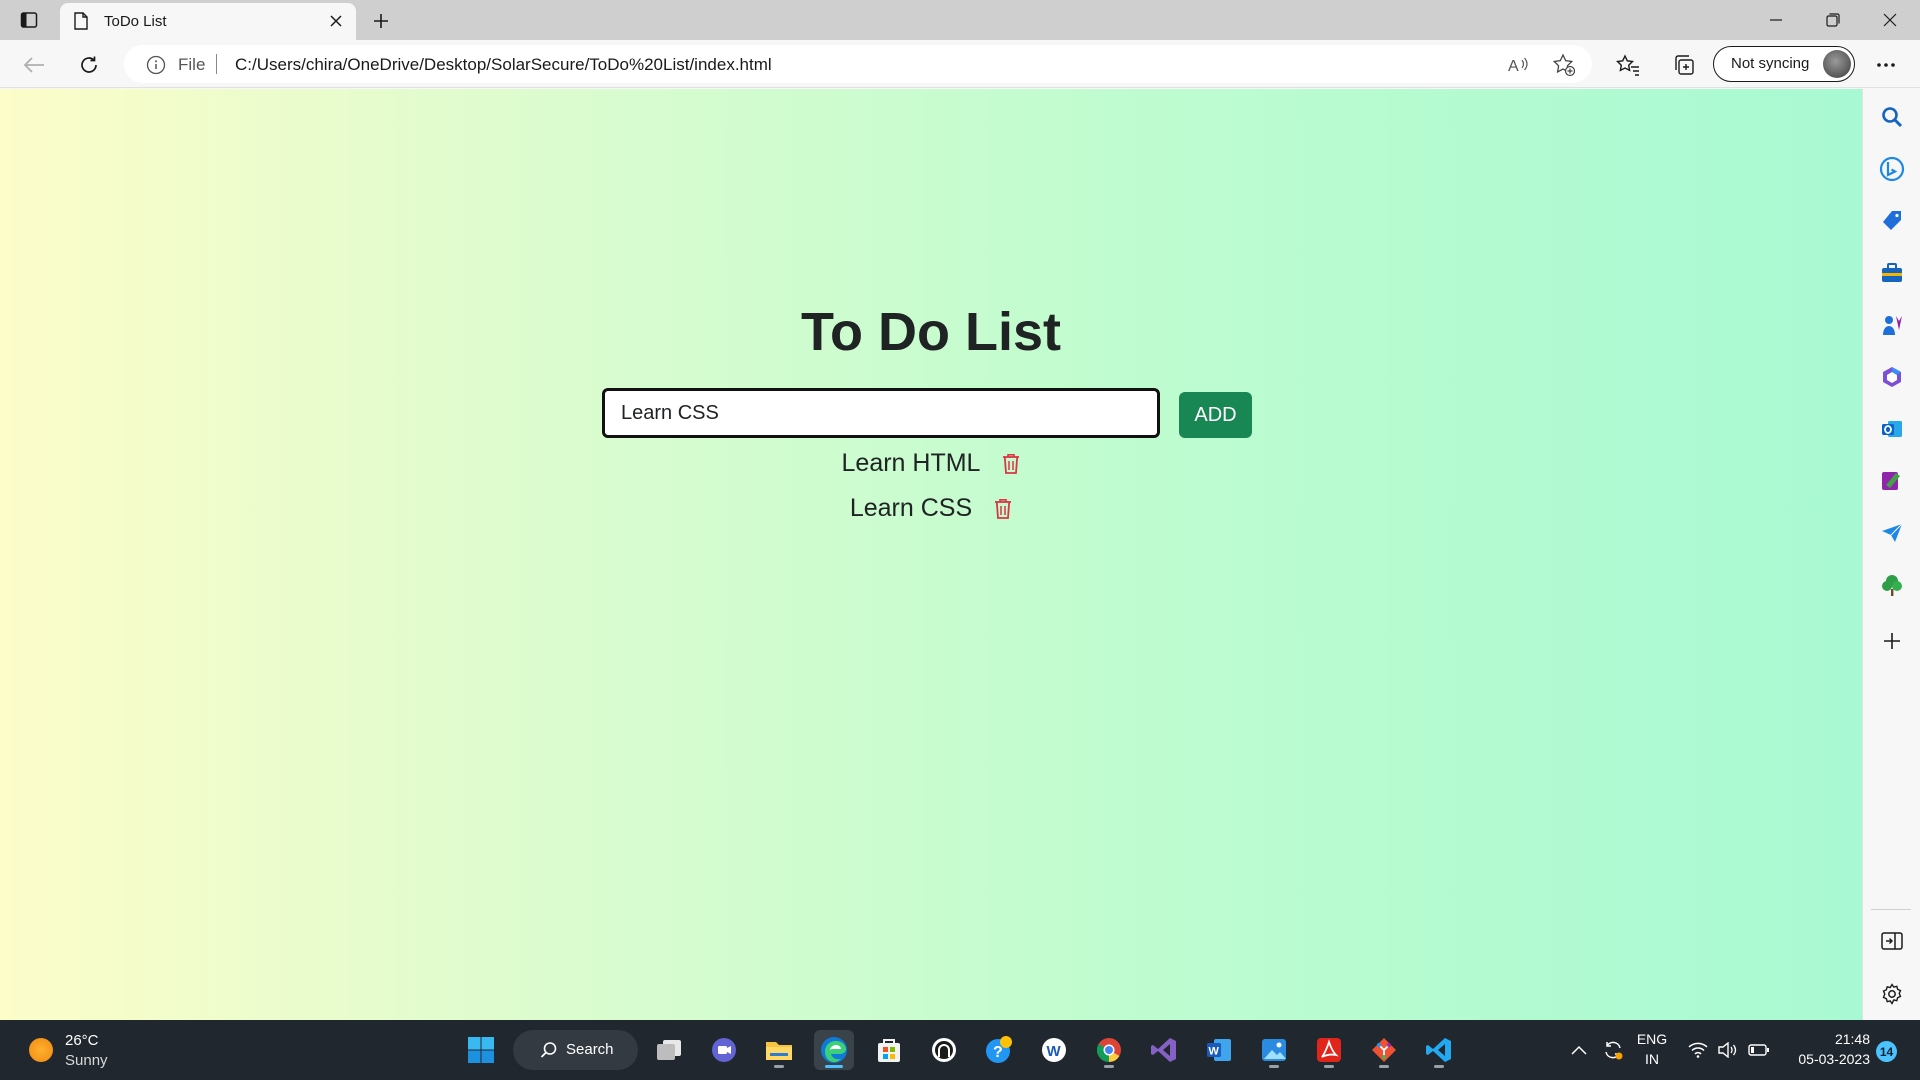  I want to click on visual-studio-icon, so click(1164, 1050).